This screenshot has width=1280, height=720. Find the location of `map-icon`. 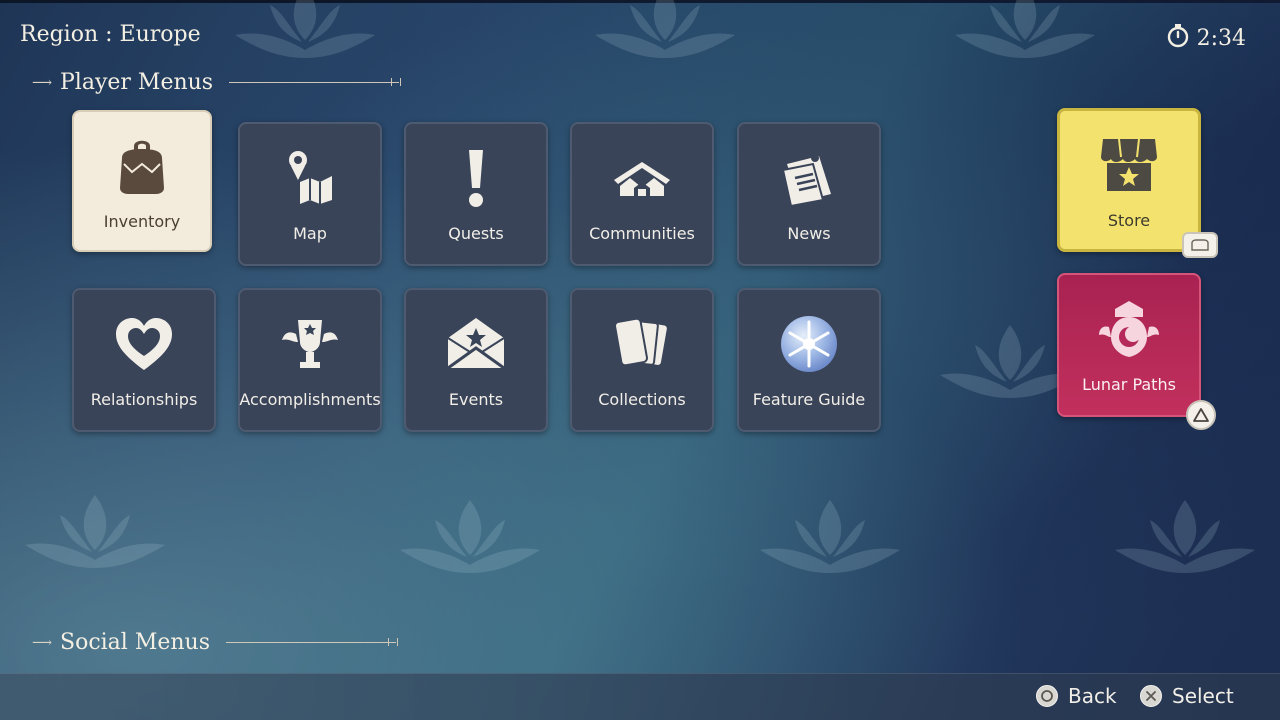

map-icon is located at coordinates (310, 178).